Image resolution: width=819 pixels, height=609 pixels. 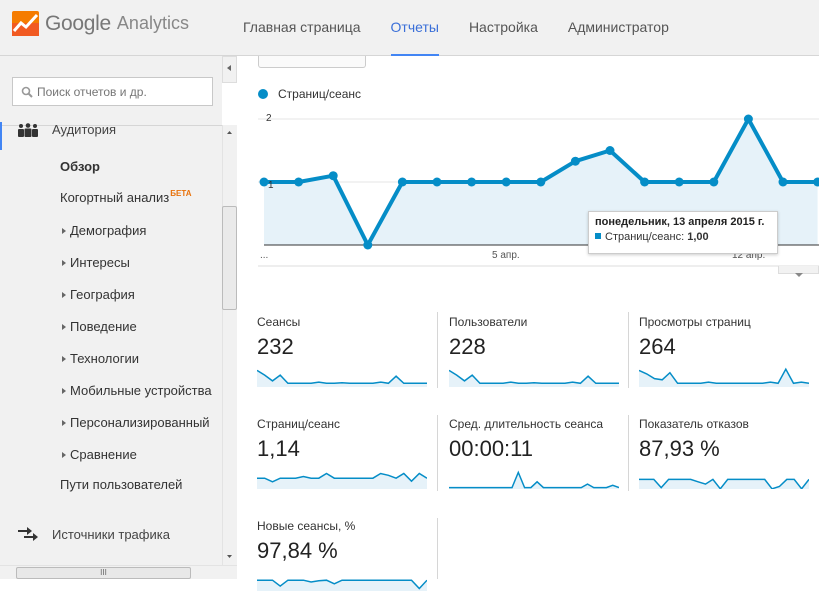 What do you see at coordinates (96, 262) in the screenshot?
I see `sidebar-item-interests: Интересы` at bounding box center [96, 262].